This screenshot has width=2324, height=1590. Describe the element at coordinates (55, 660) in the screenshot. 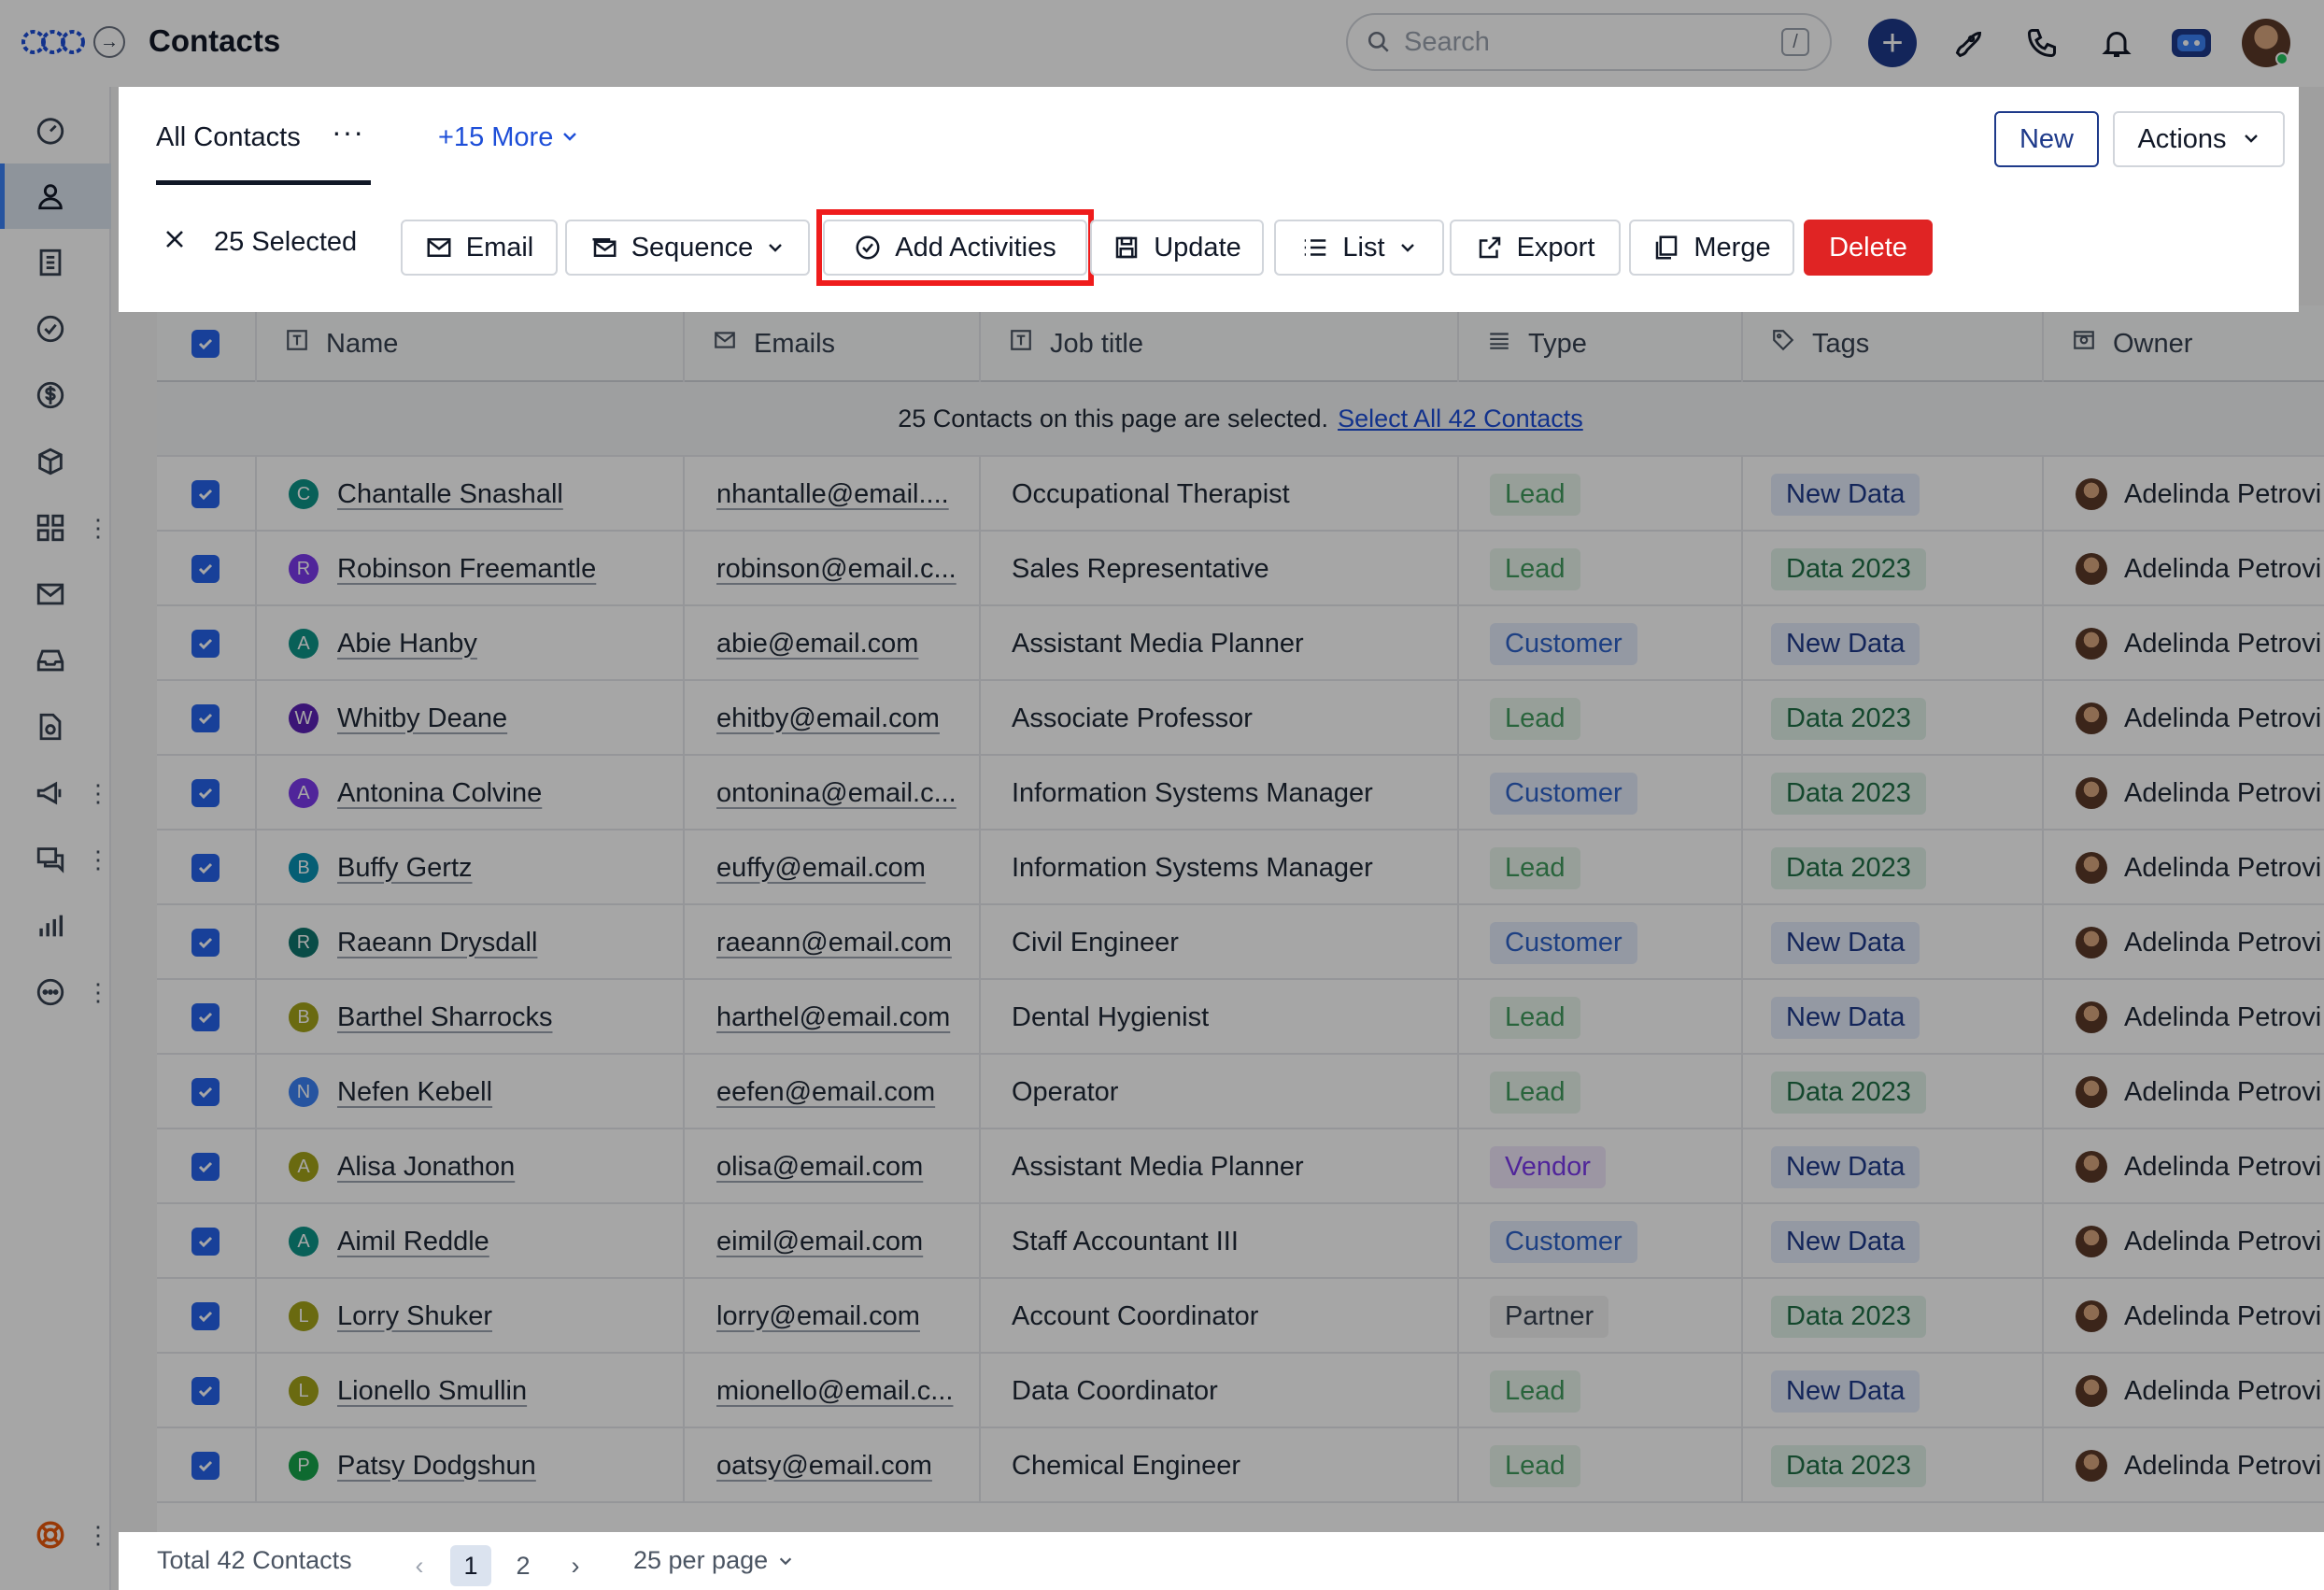

I see `sidebar-item-inbox` at that location.